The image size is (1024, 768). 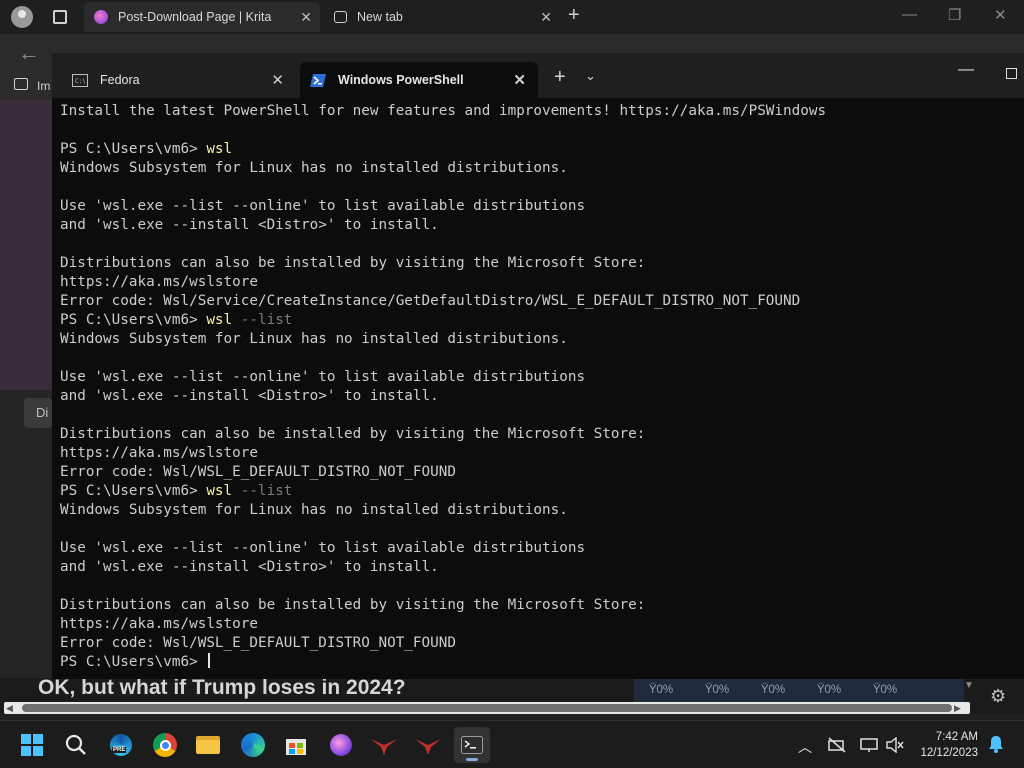 I want to click on display-icon, so click(x=869, y=746).